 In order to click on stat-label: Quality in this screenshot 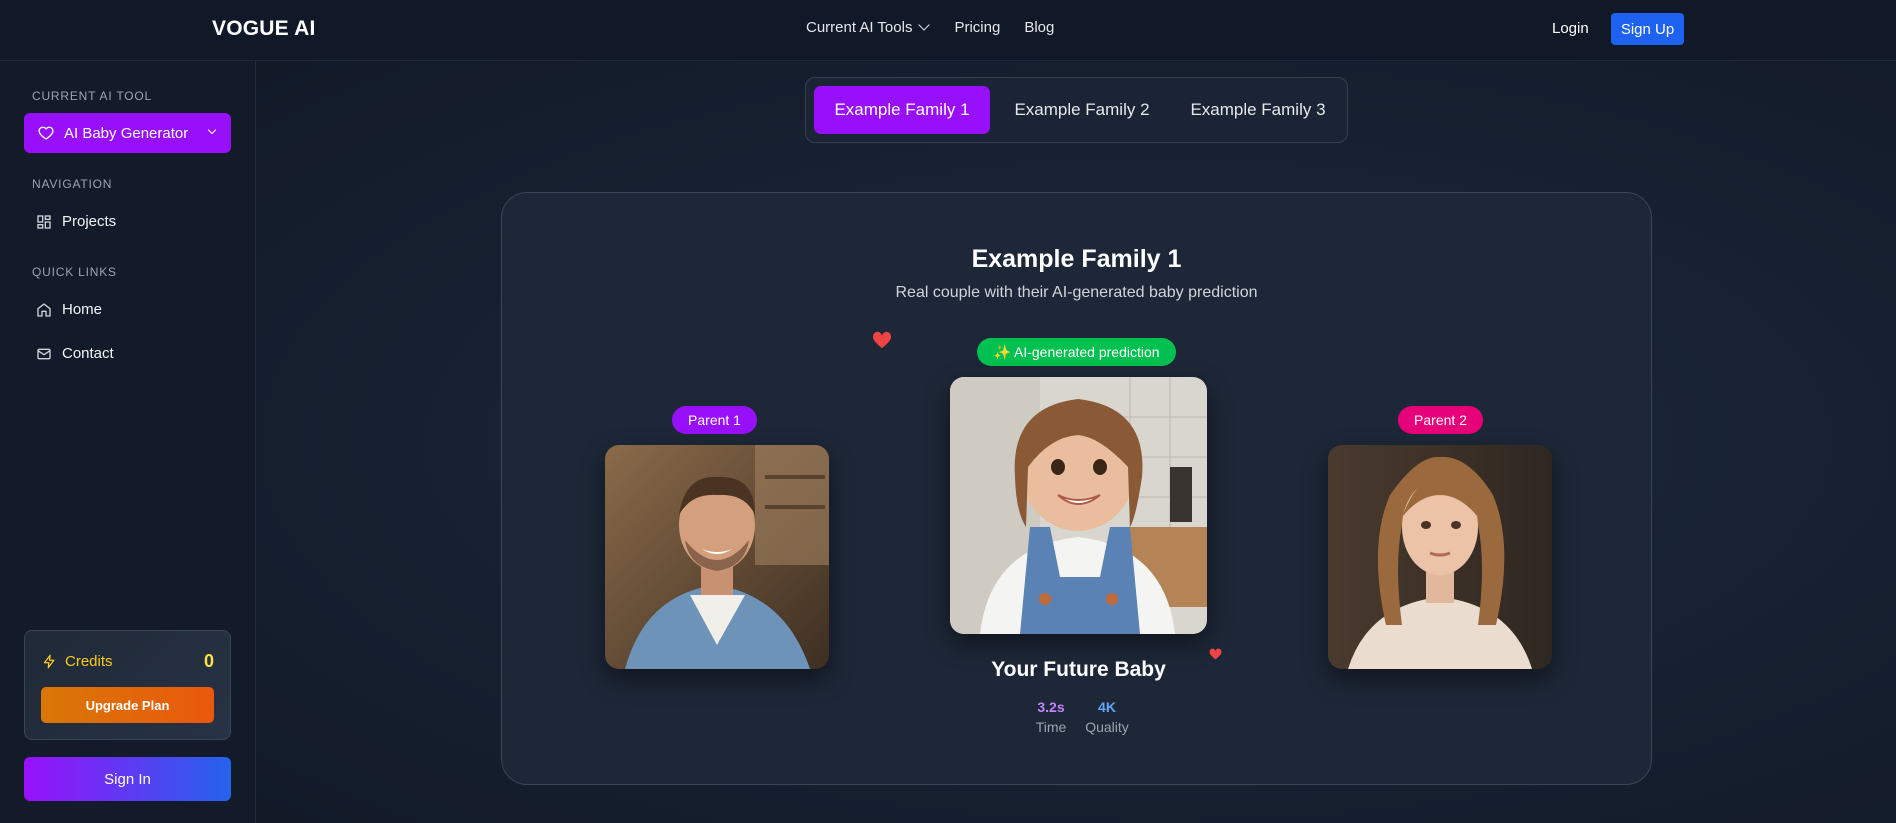, I will do `click(1107, 727)`.